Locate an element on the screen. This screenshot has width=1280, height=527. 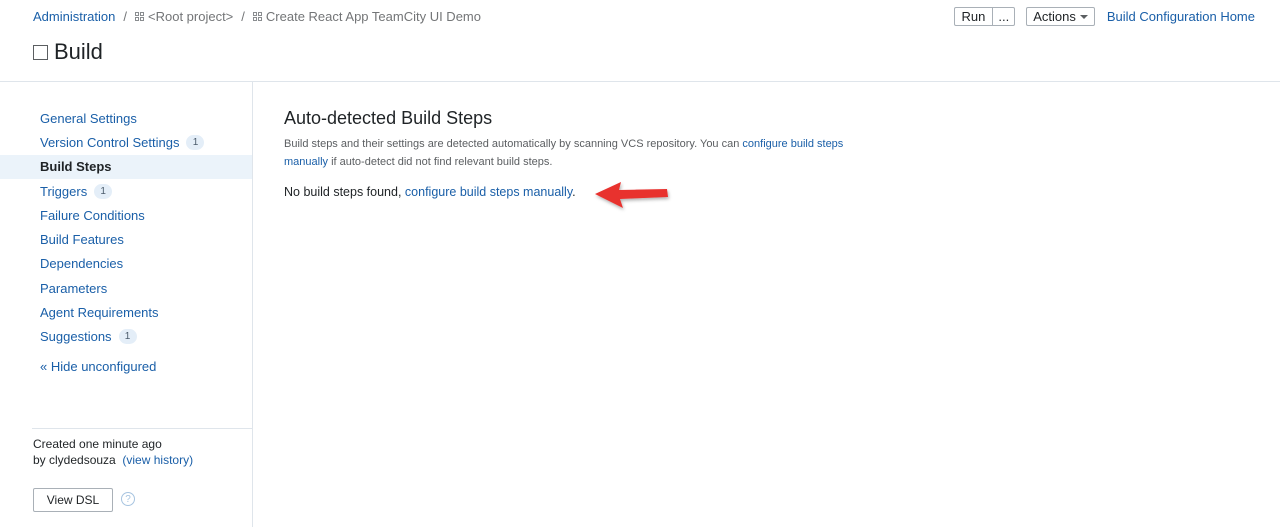
sidebar-item-failure-conditions: Failure Conditions is located at coordinates (126, 215).